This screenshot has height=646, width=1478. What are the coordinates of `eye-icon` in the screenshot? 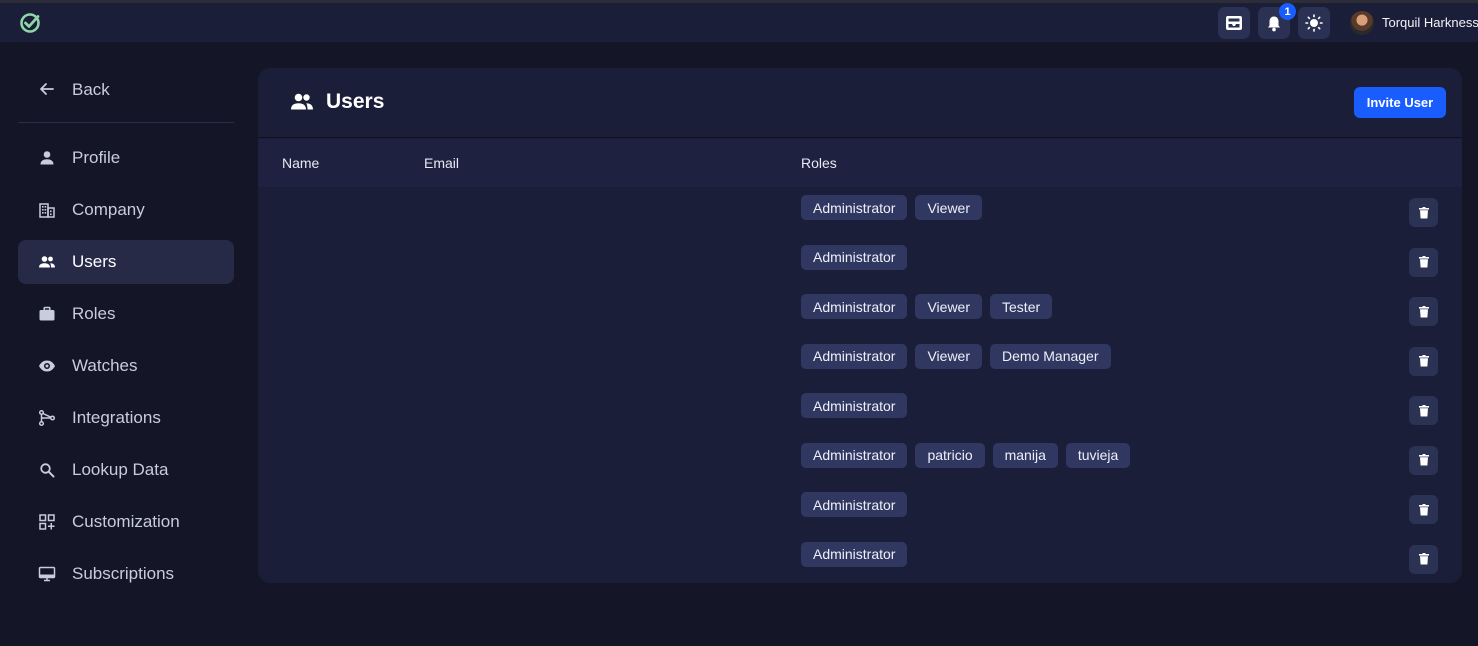 It's located at (47, 366).